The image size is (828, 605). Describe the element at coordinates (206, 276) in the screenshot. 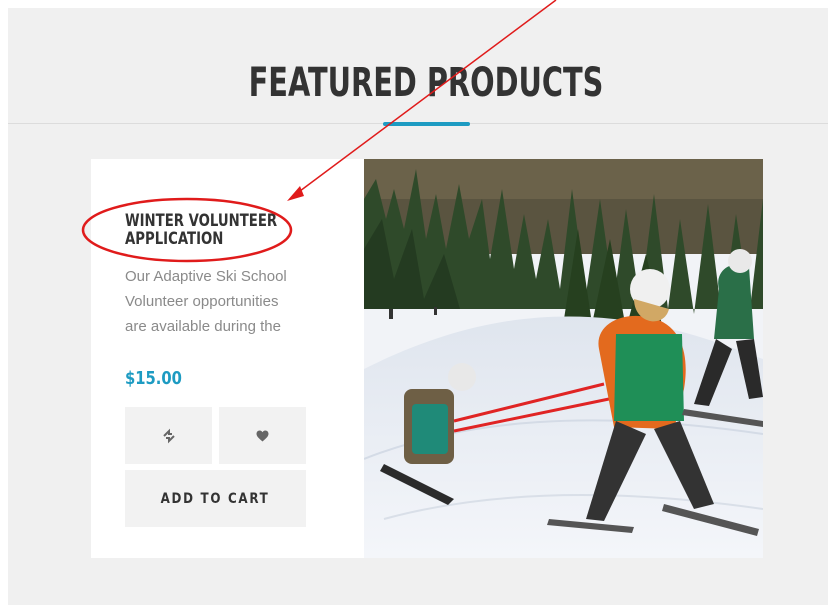

I see `description-line: Our Adaptive Ski School` at that location.